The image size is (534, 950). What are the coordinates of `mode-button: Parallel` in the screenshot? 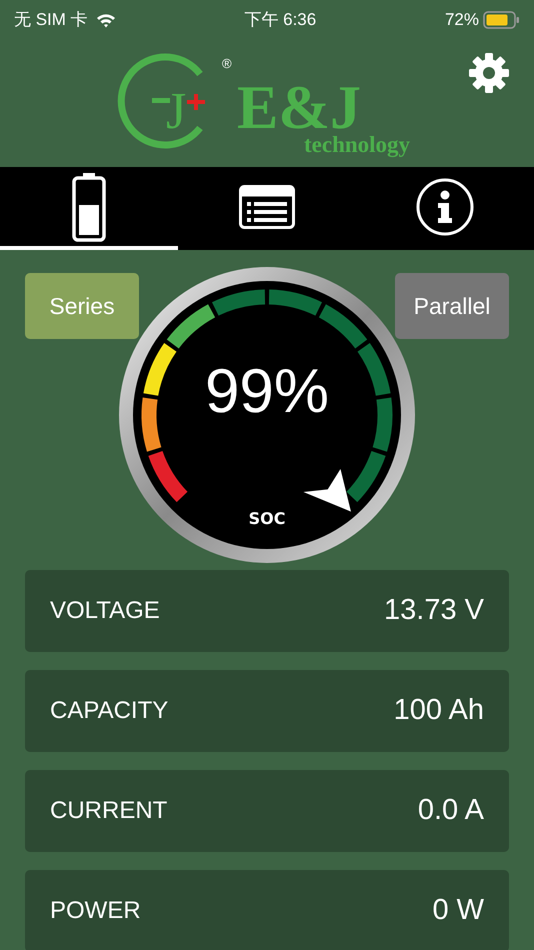 It's located at (452, 306).